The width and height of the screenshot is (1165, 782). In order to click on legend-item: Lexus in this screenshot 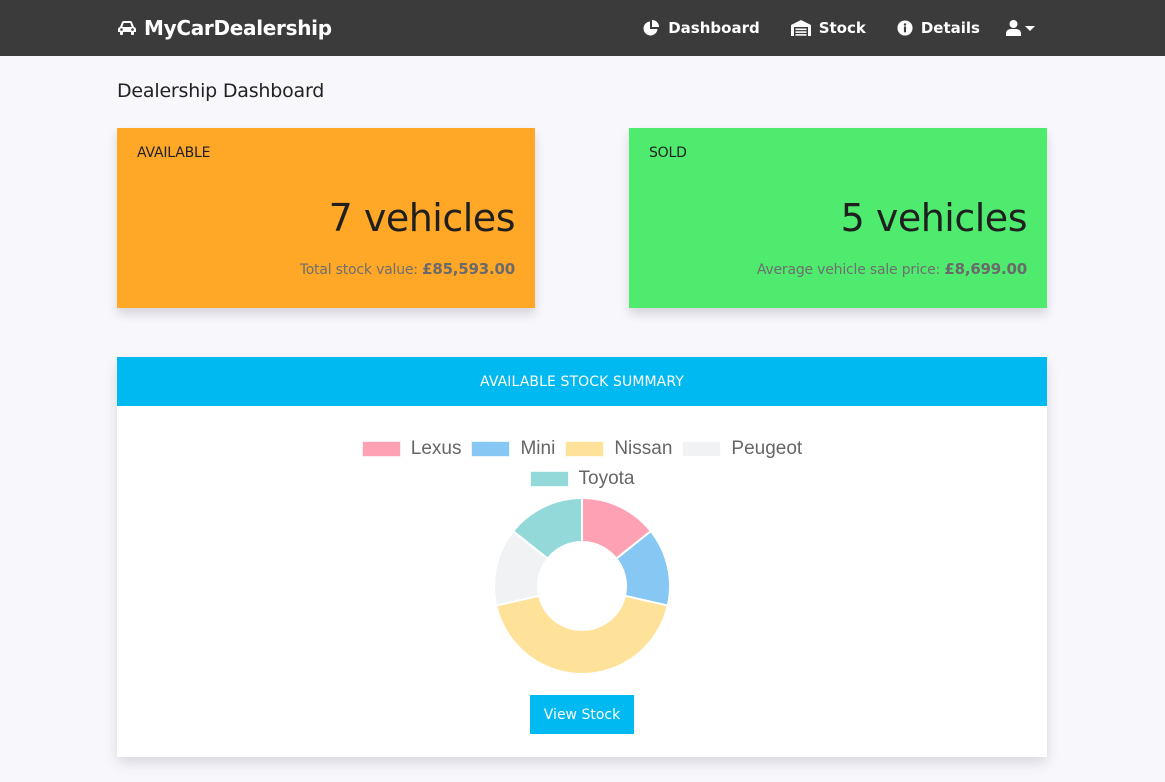, I will do `click(411, 449)`.